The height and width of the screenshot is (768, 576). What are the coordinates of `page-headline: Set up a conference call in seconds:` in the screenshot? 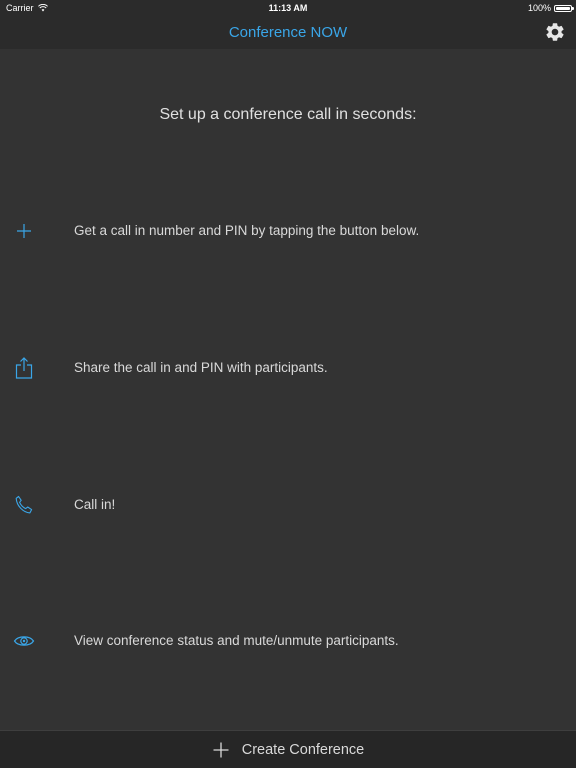 It's located at (288, 114).